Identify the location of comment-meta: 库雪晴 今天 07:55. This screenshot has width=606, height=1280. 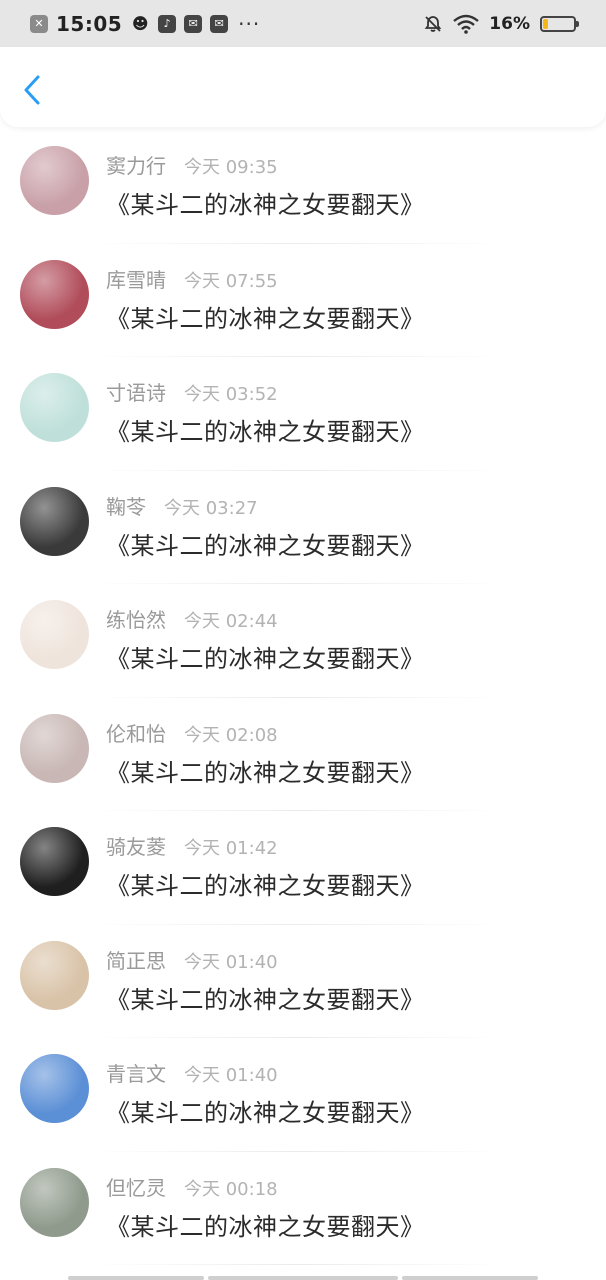
(192, 278).